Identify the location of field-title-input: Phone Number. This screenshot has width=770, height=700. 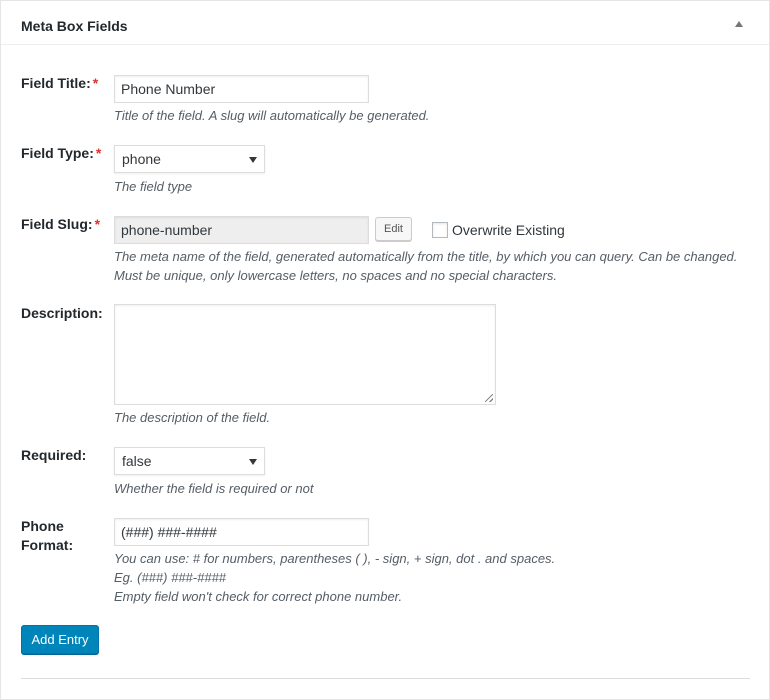
(241, 89).